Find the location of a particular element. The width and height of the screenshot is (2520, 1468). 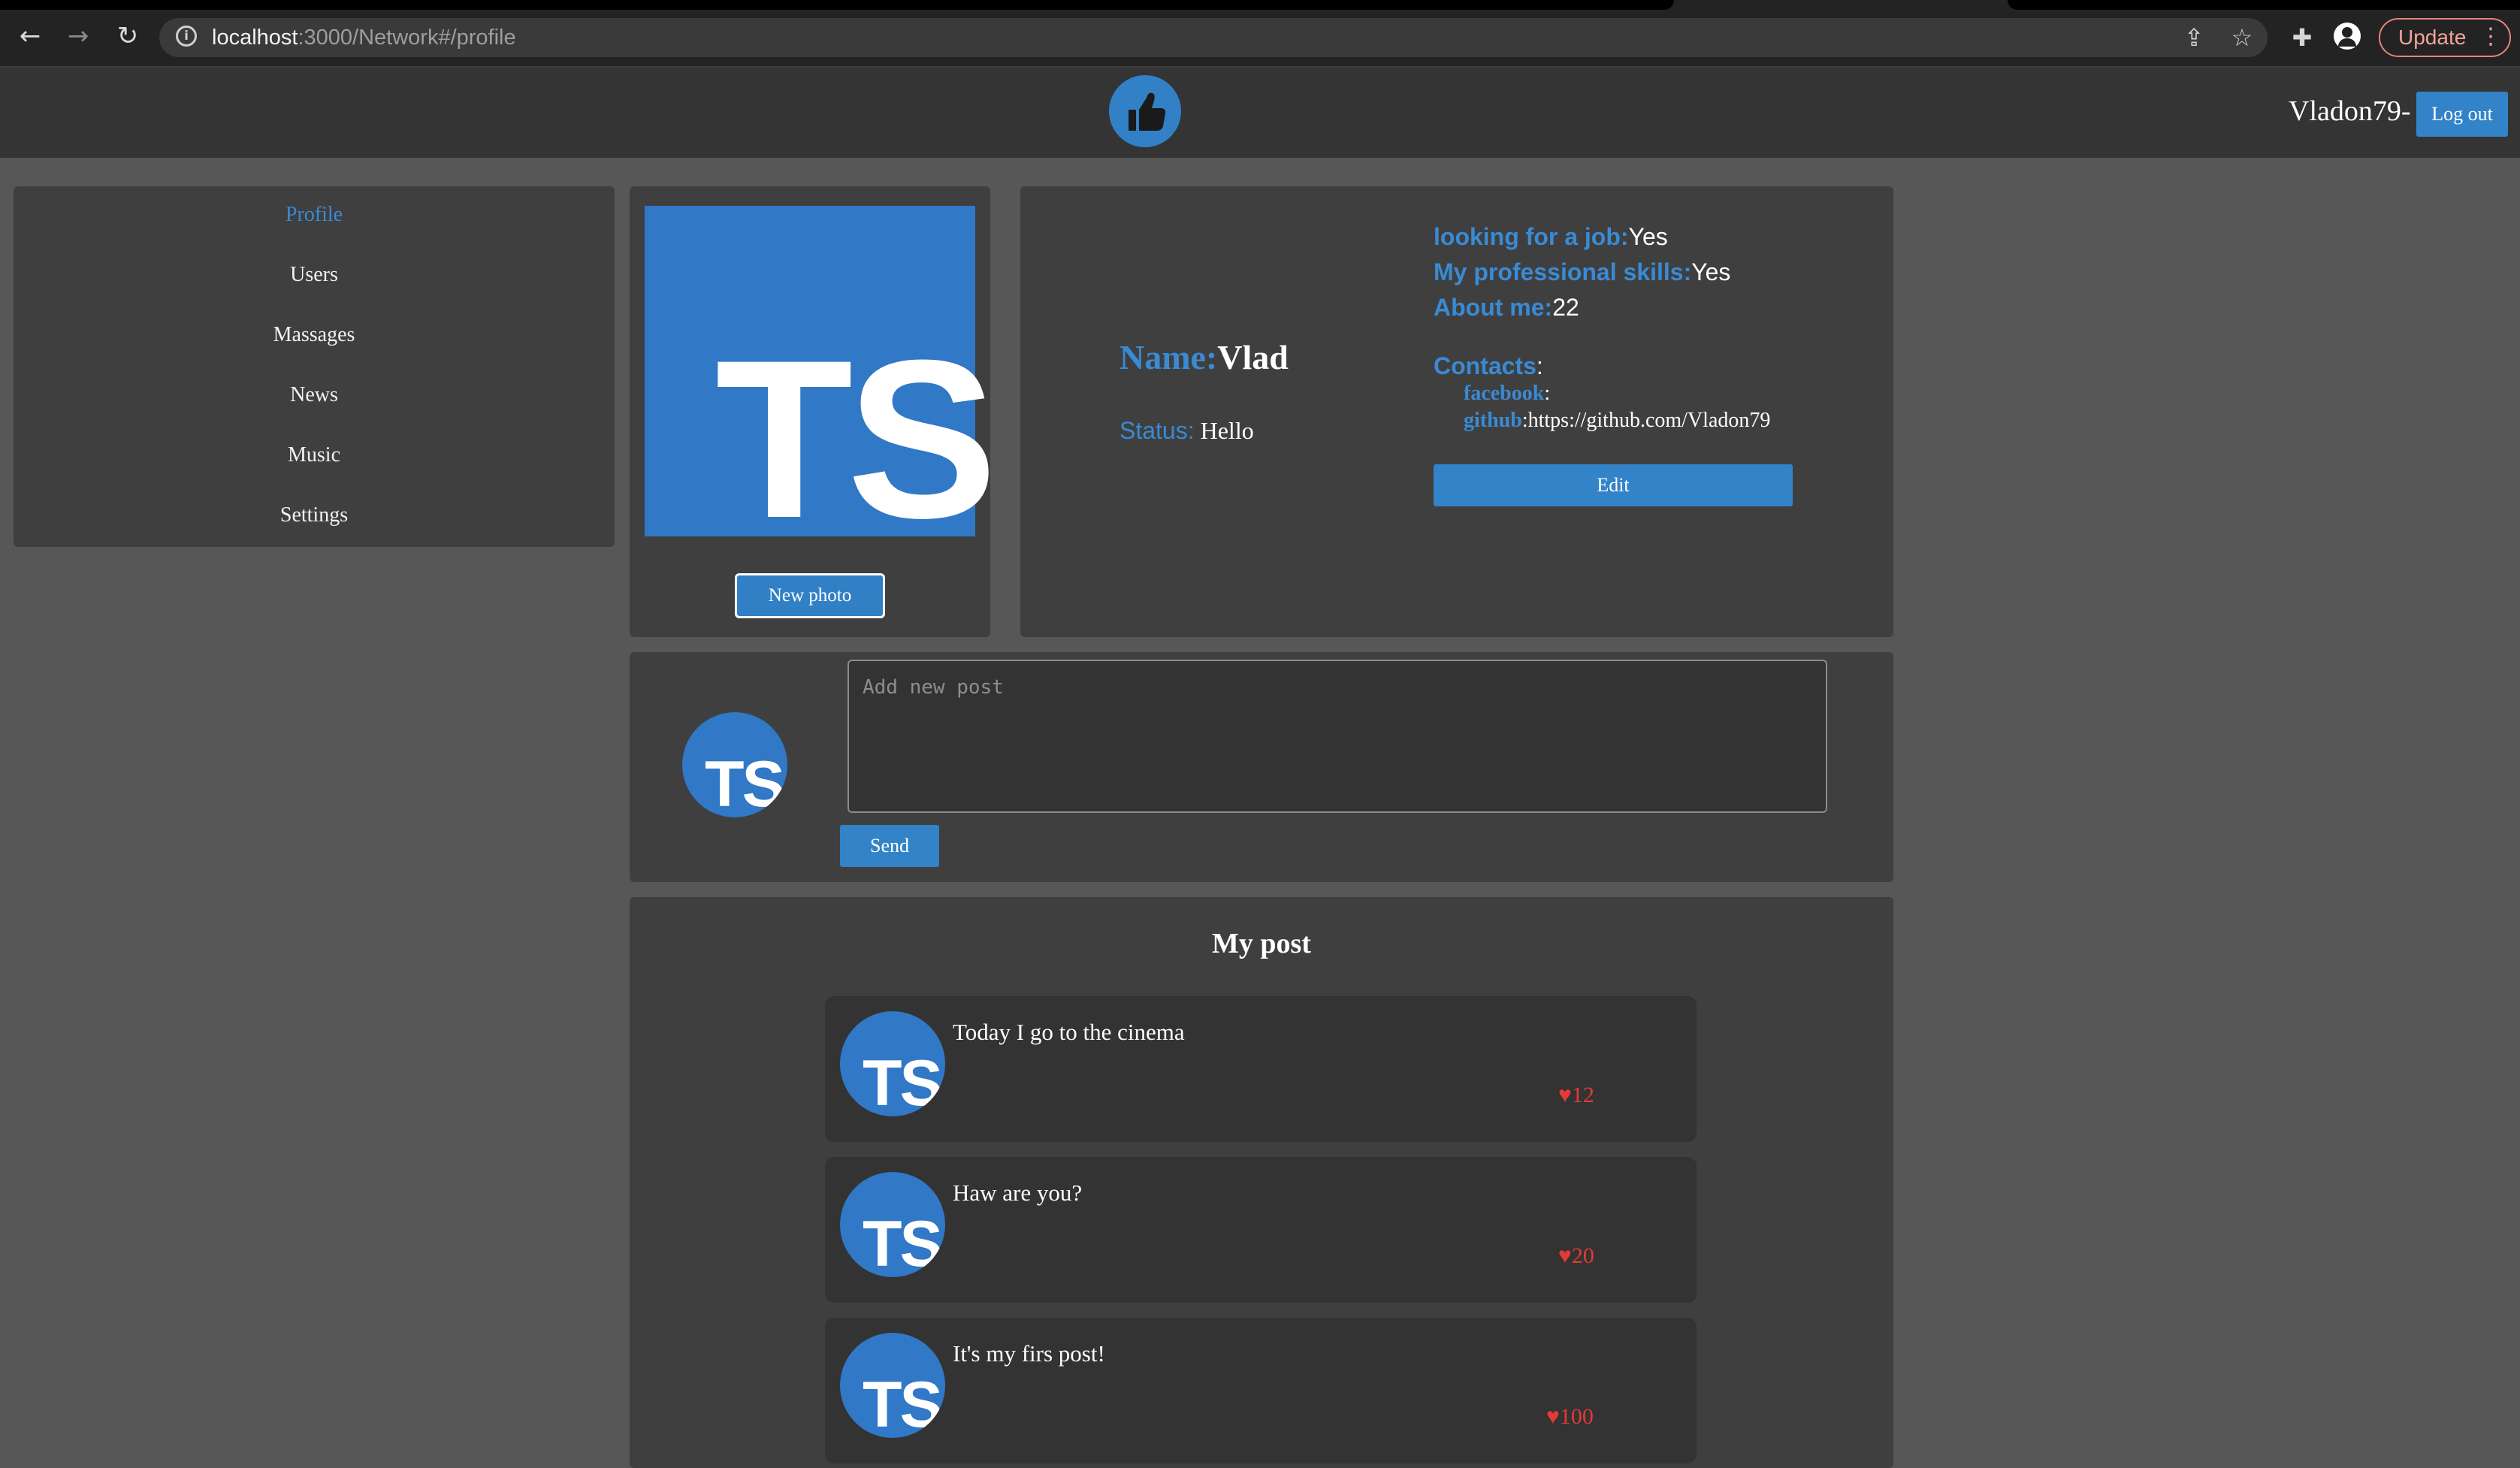

sidebar-item-users: Users is located at coordinates (314, 275).